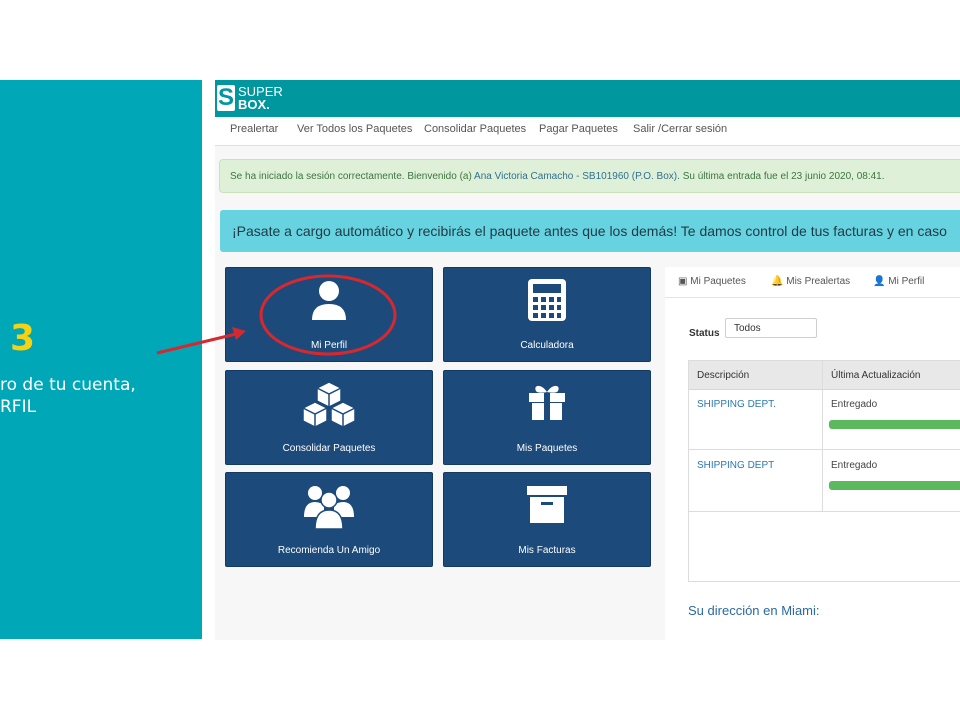  What do you see at coordinates (328, 315) in the screenshot?
I see `highlight-circle` at bounding box center [328, 315].